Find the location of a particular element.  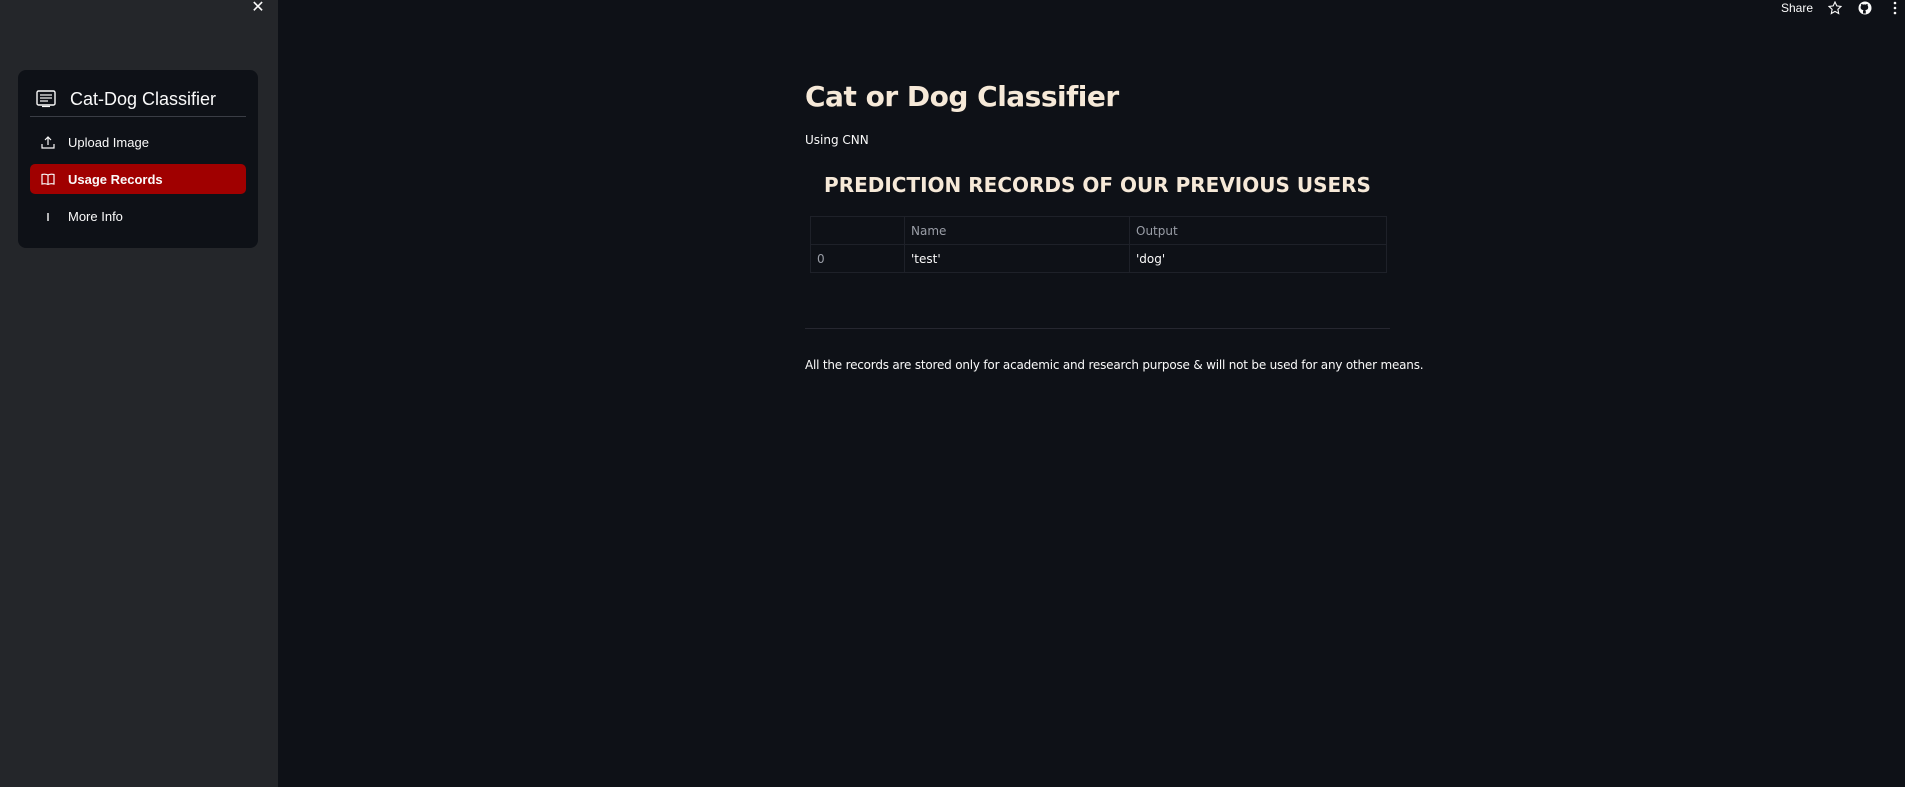

section-title: PREDICTION RECORDS OF OUR PREVIOUS USERS is located at coordinates (1097, 185).